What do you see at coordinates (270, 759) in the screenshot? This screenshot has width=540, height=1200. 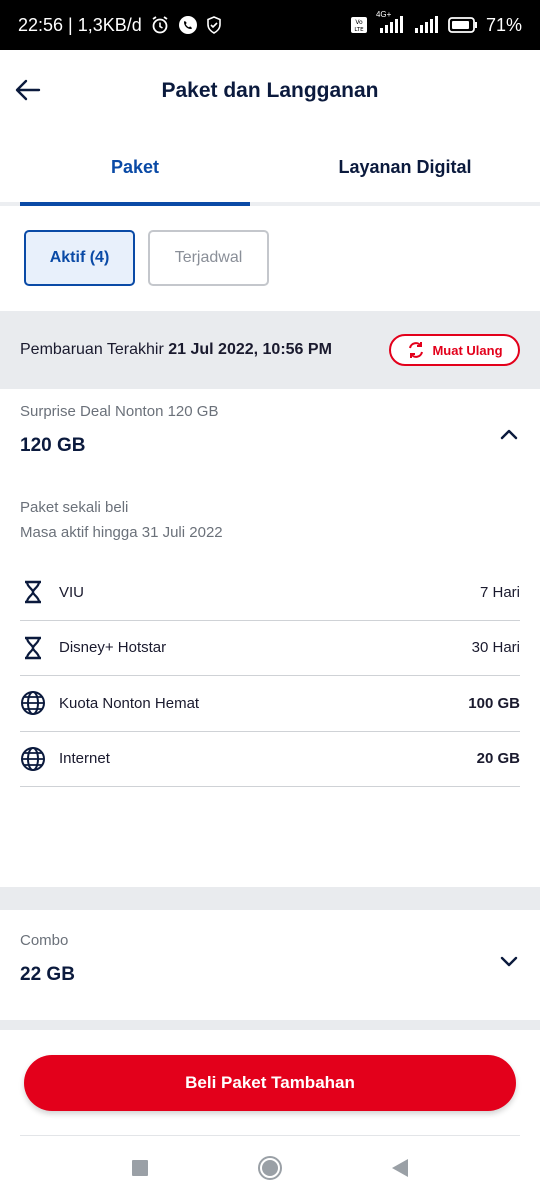 I see `benefit-row-internet: Internet 20 GB` at bounding box center [270, 759].